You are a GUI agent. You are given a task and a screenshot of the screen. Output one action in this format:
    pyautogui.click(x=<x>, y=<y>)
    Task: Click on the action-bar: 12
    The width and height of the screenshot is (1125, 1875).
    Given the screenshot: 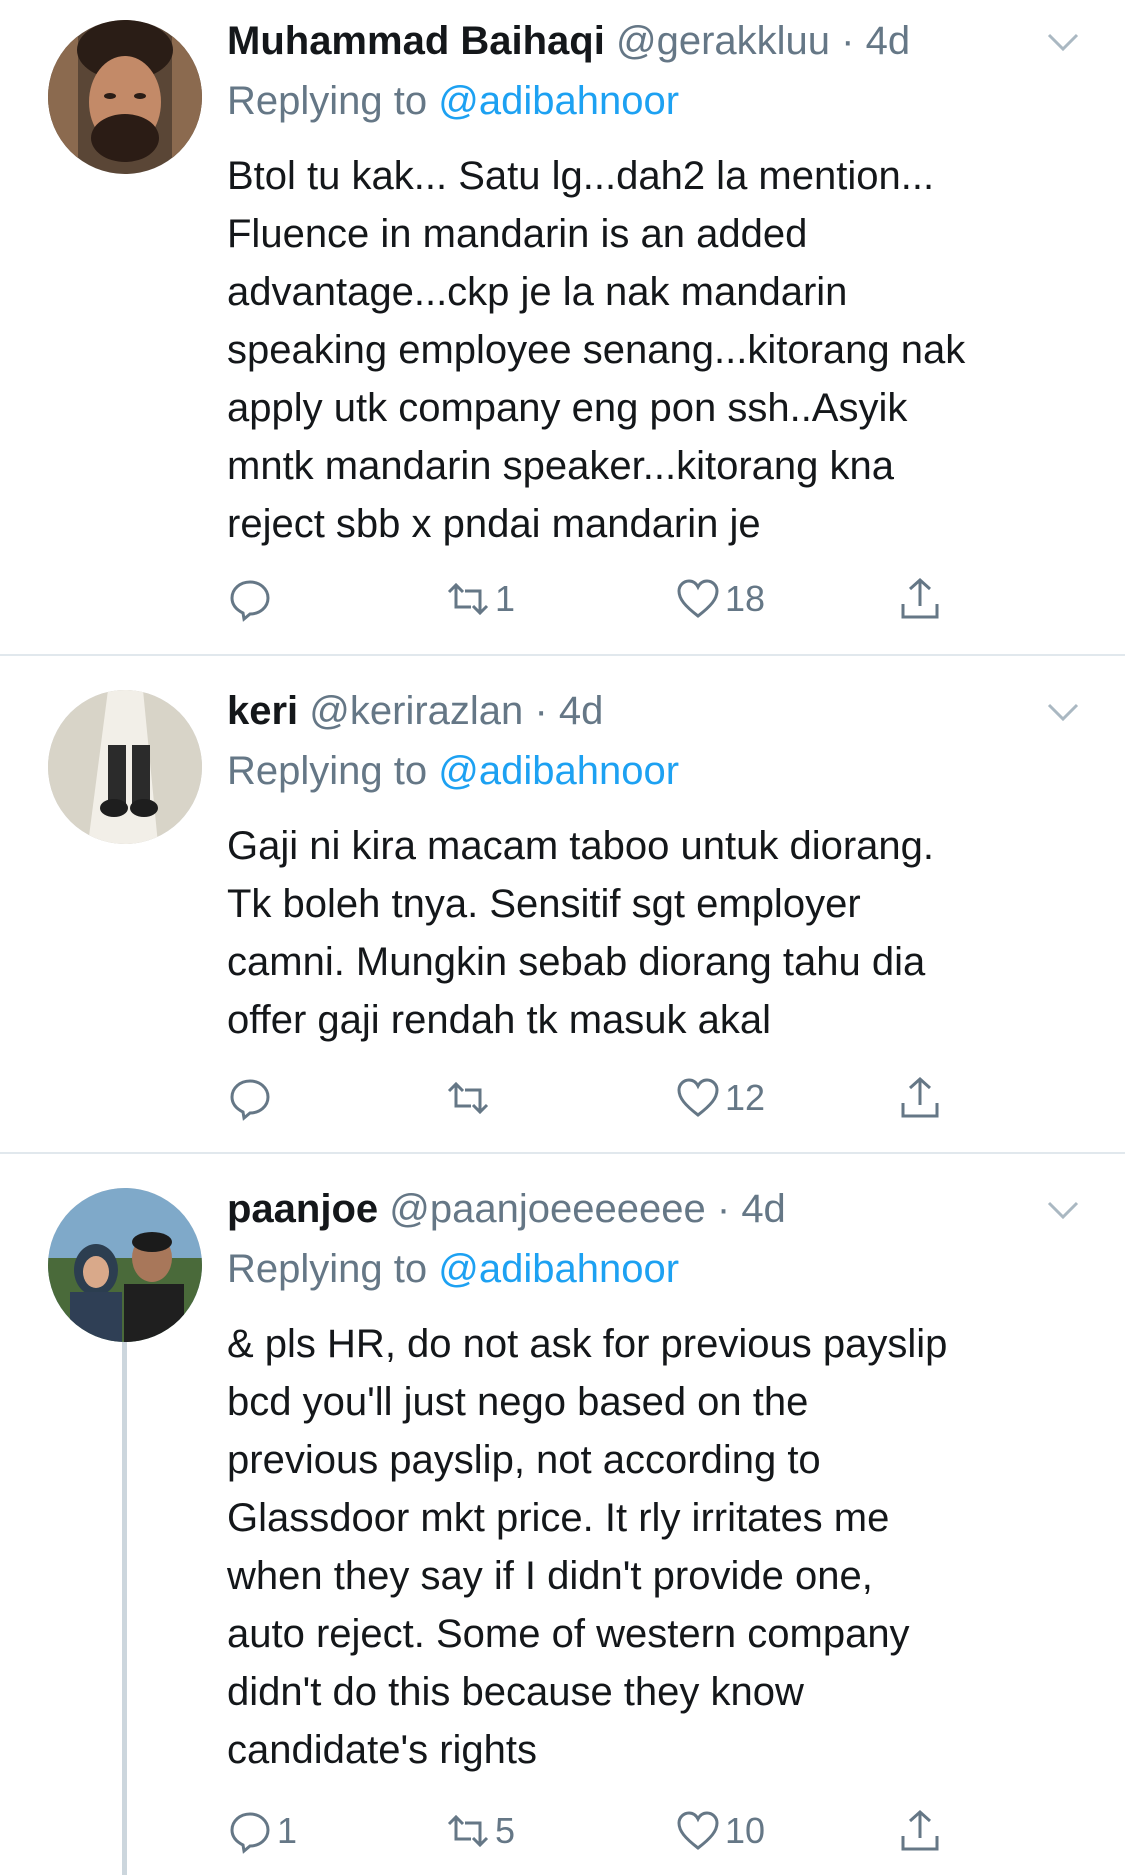 What is the action you would take?
    pyautogui.click(x=607, y=1098)
    